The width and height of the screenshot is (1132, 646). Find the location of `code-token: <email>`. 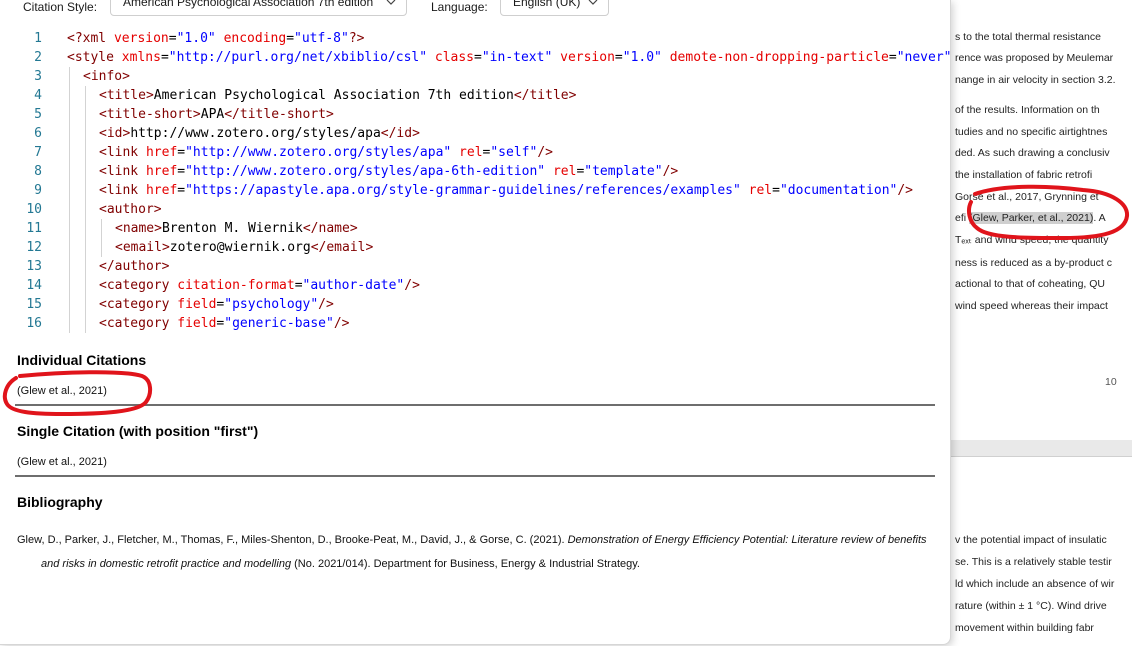

code-token: <email> is located at coordinates (142, 247).